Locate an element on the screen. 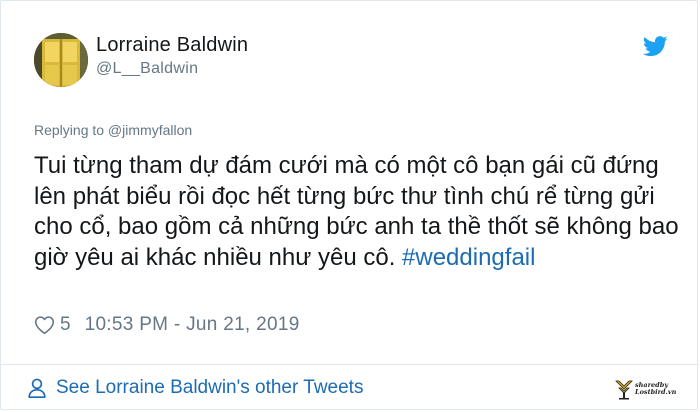  author-handle: @L__Baldwin is located at coordinates (147, 69).